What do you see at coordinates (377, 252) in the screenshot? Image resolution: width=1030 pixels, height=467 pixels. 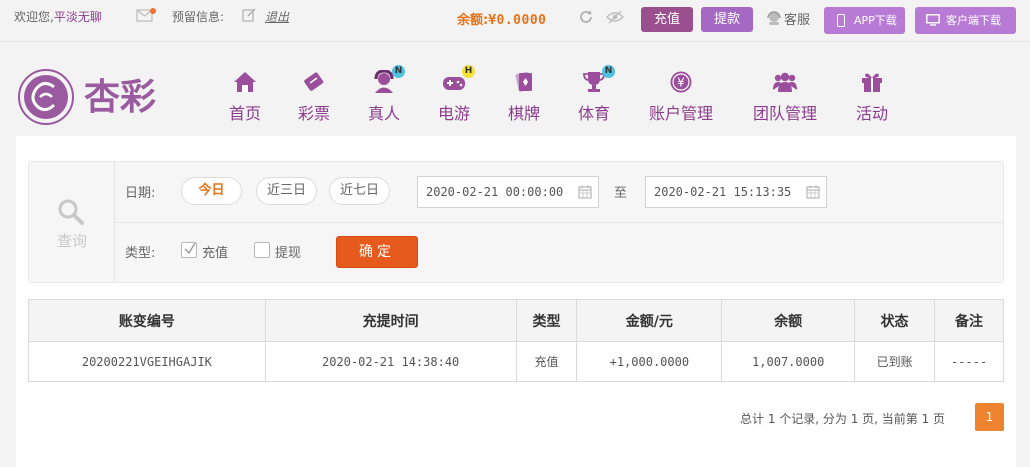 I see `confirm-button: 确定` at bounding box center [377, 252].